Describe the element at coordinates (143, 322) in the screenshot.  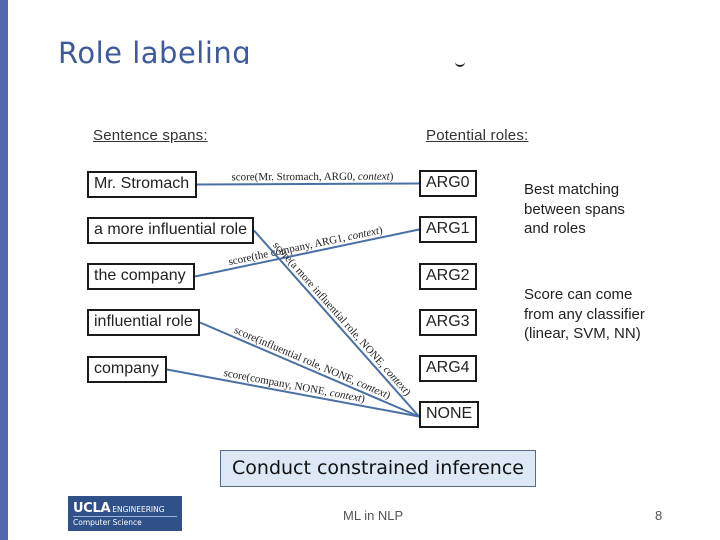
I see `span-box-influential-role: influential role` at that location.